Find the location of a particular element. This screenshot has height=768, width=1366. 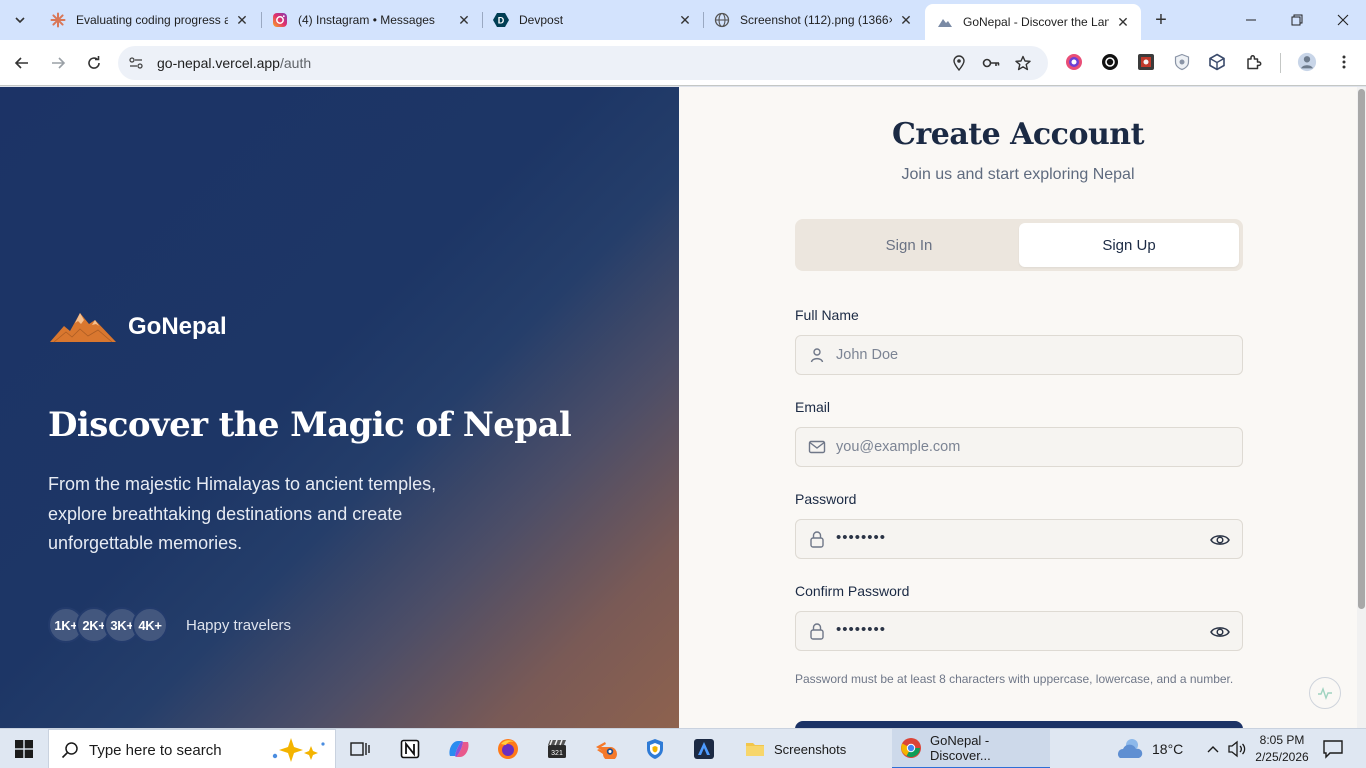

site-settings-icon is located at coordinates (136, 63).